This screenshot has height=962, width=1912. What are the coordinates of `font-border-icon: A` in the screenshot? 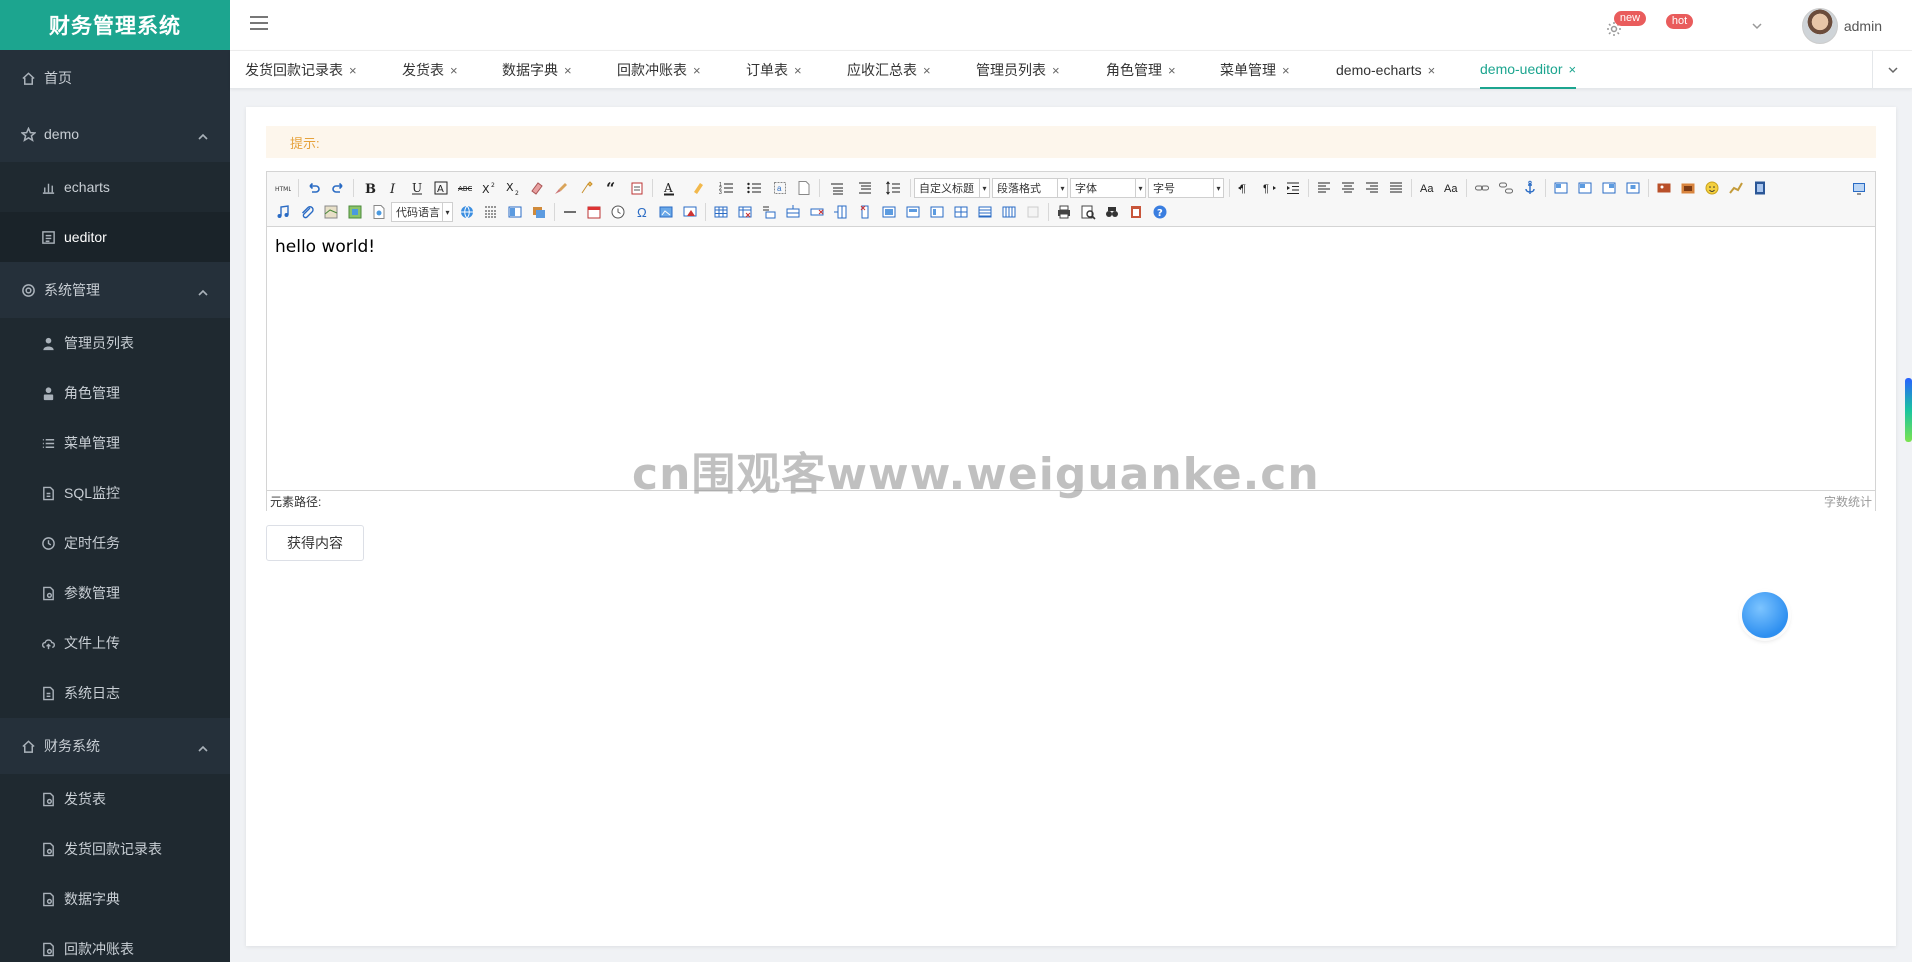 It's located at (441, 188).